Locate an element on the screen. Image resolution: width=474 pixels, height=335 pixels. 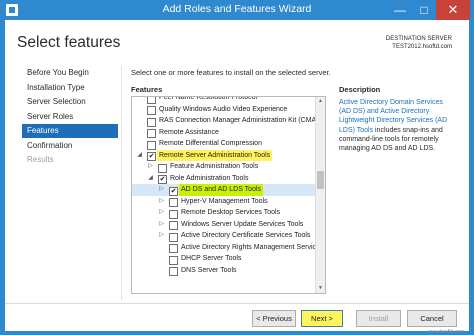
description-heading: Description is located at coordinates (360, 89).